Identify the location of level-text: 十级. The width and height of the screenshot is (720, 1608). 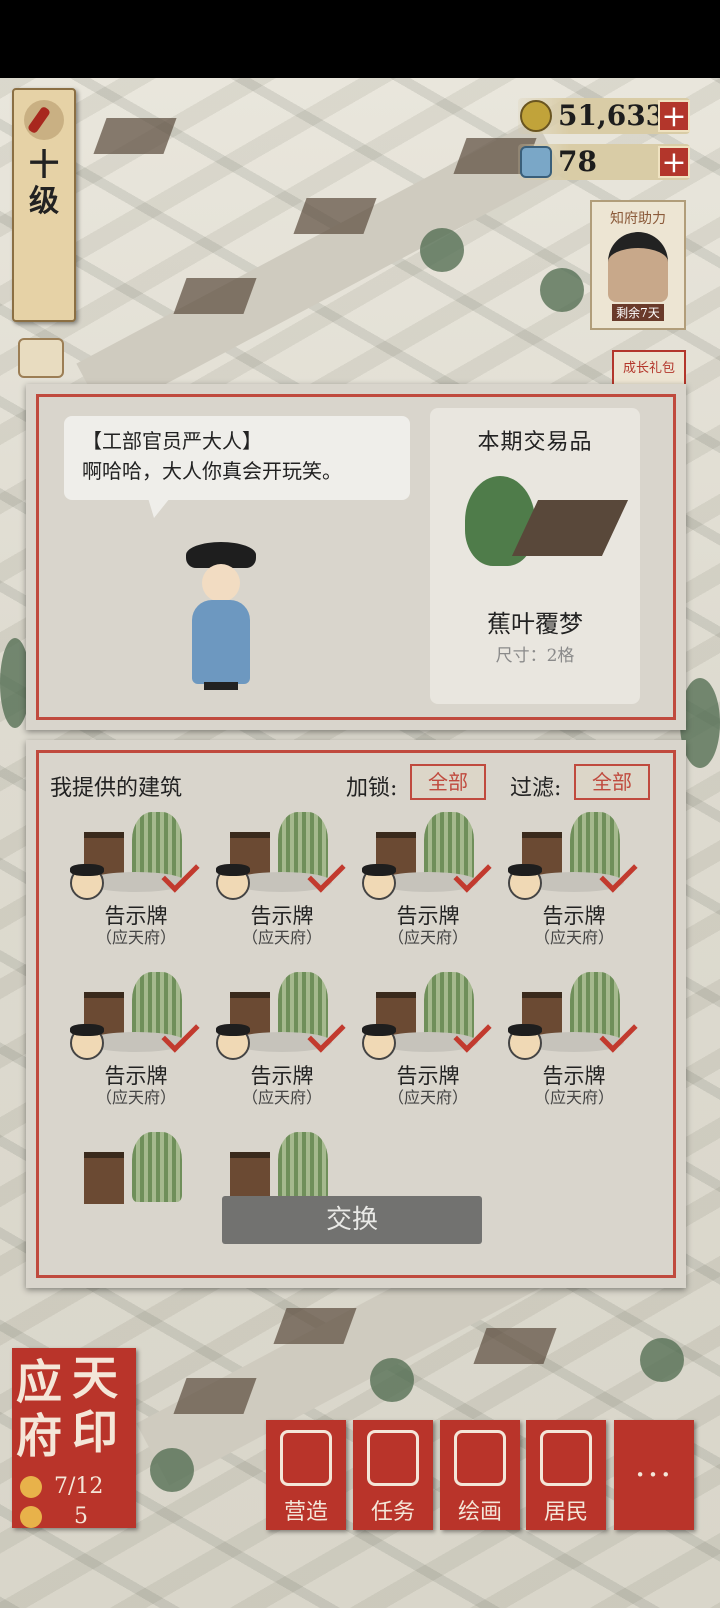
(44, 183).